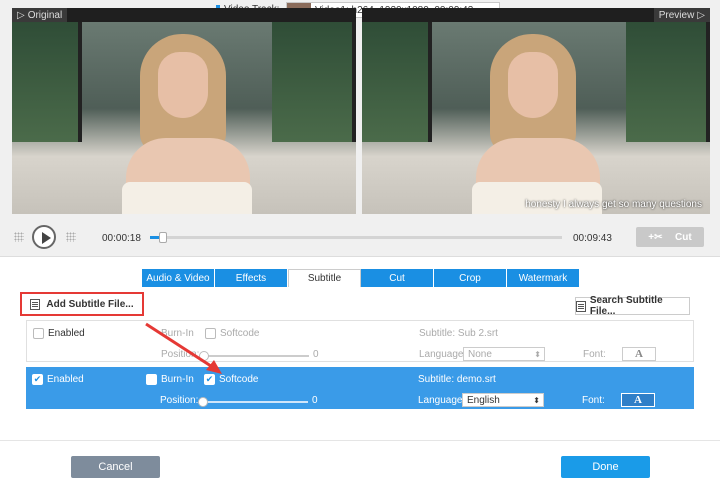 The image size is (720, 480). I want to click on cut-button: +✂ Cut, so click(670, 237).